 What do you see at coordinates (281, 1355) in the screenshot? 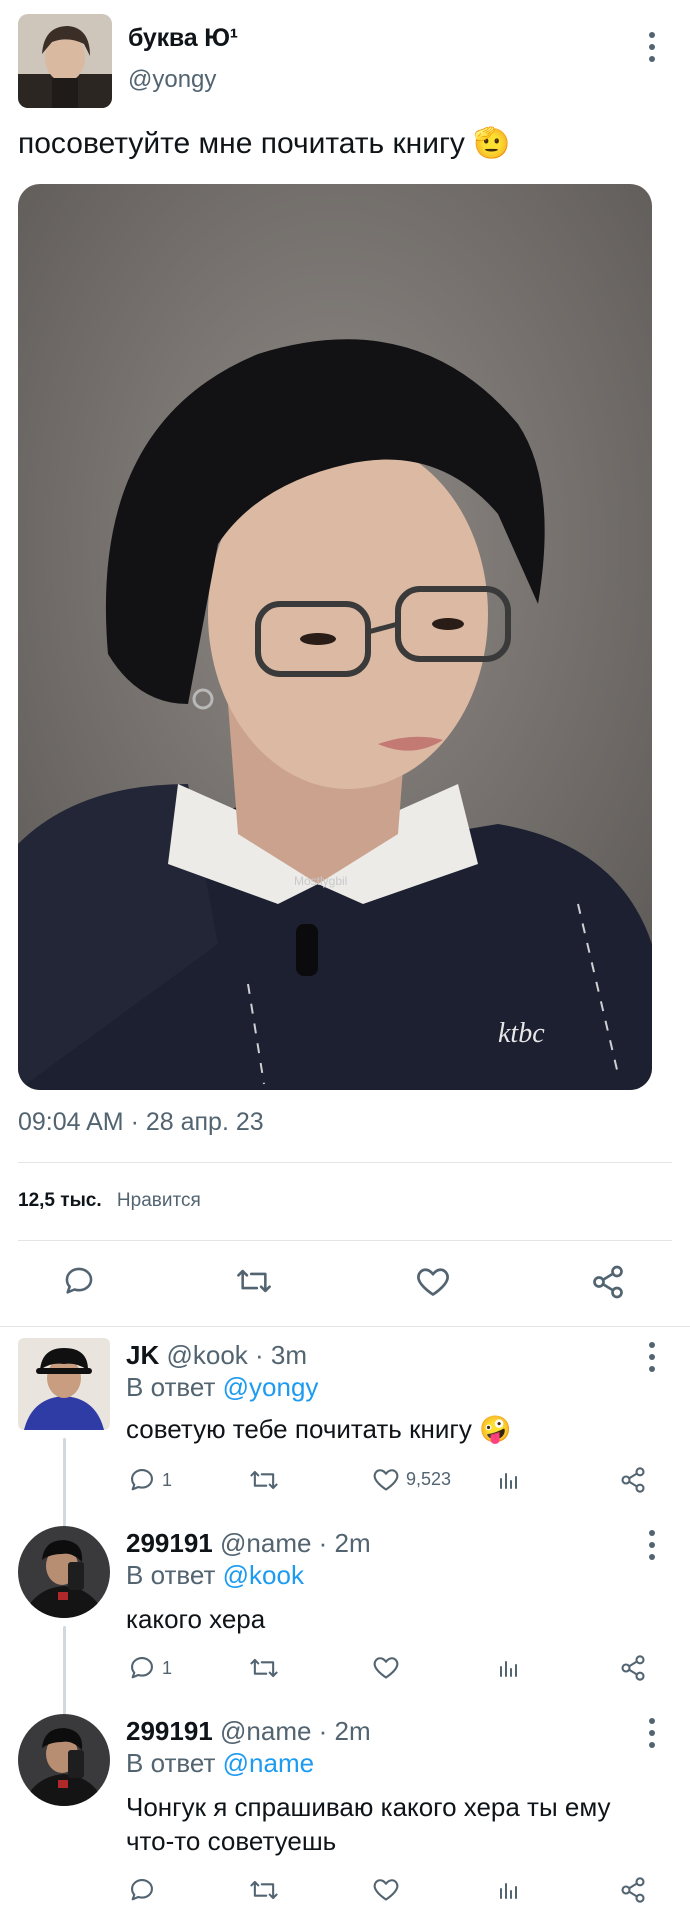
I see `reply-time: · 3m` at bounding box center [281, 1355].